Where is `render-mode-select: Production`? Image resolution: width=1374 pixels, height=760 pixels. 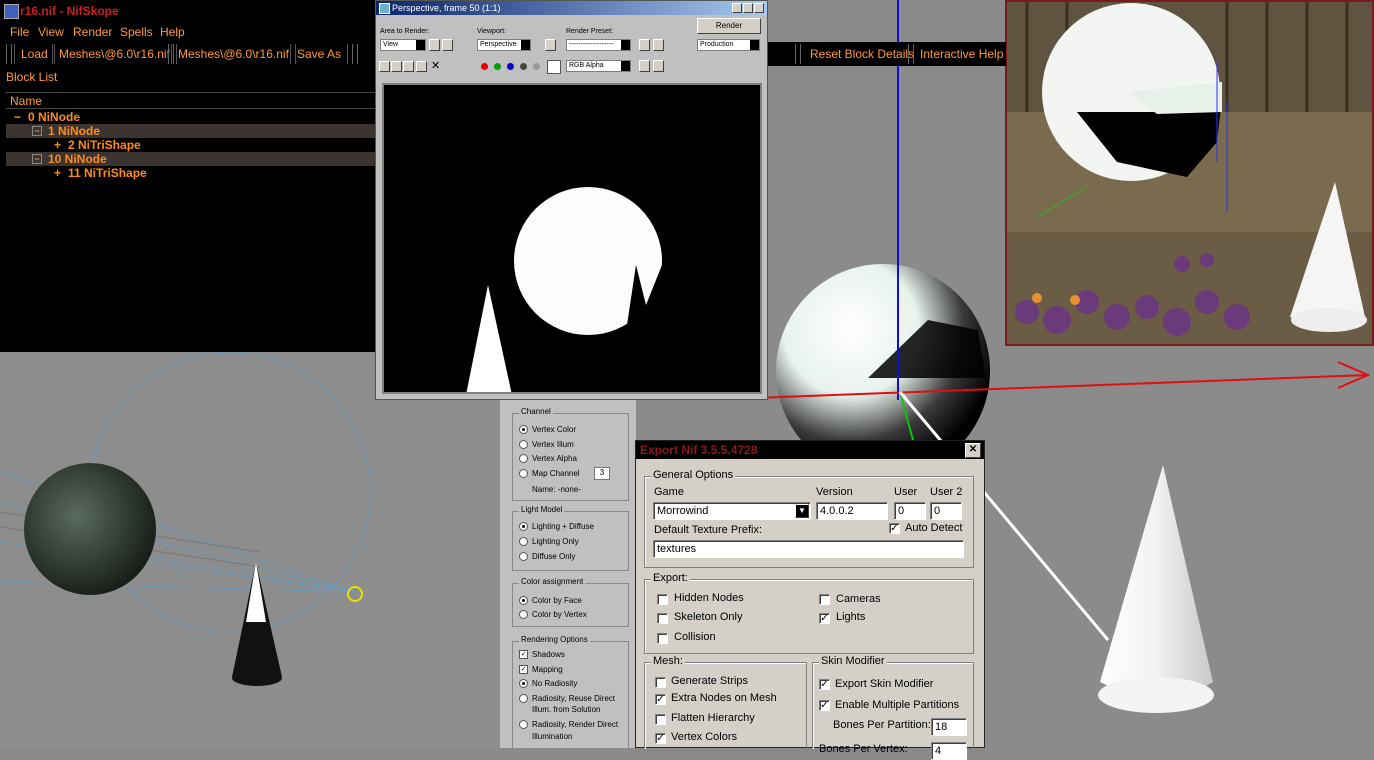 render-mode-select: Production is located at coordinates (728, 45).